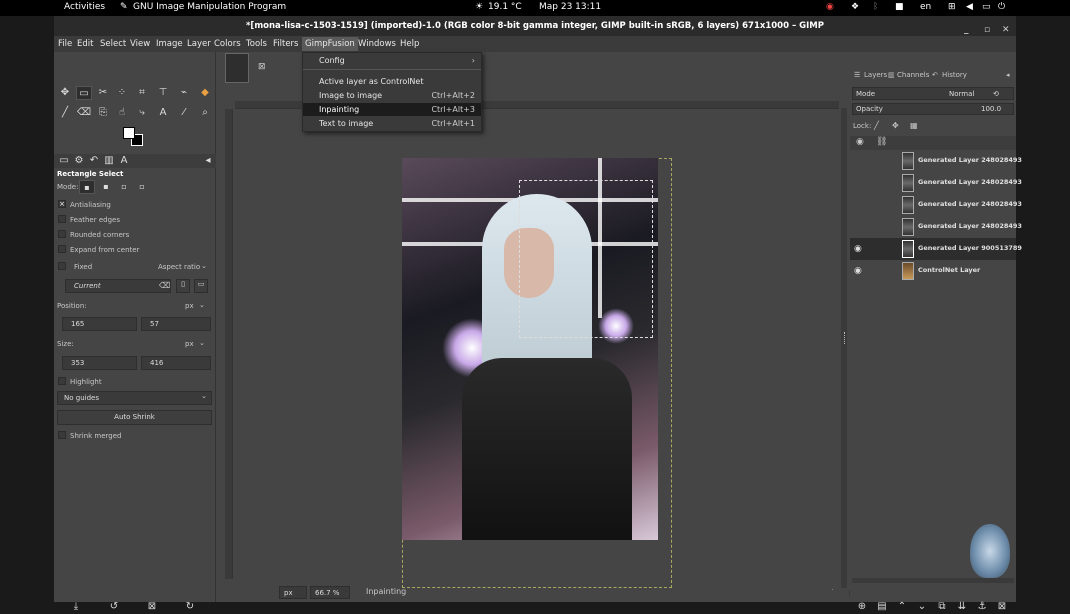 The height and width of the screenshot is (614, 1070). Describe the element at coordinates (205, 93) in the screenshot. I see `bucket-fill-tool-icon: ◆` at that location.